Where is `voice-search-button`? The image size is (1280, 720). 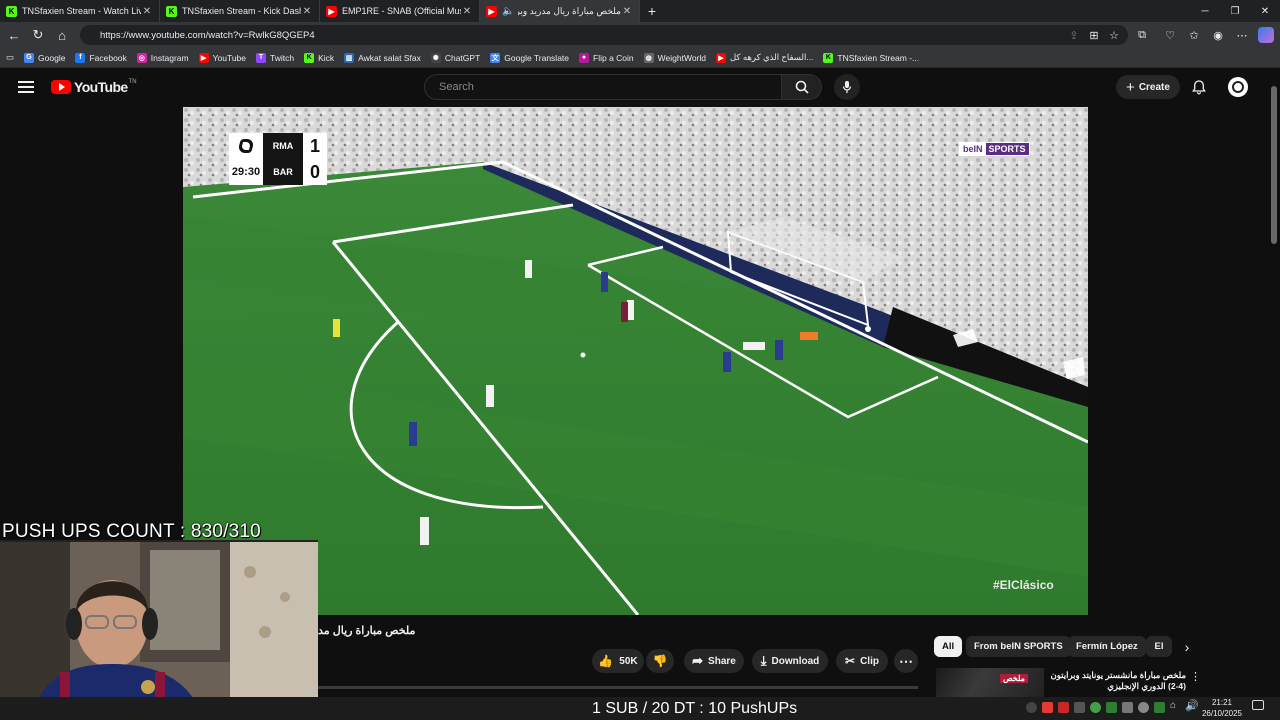
voice-search-button is located at coordinates (847, 87).